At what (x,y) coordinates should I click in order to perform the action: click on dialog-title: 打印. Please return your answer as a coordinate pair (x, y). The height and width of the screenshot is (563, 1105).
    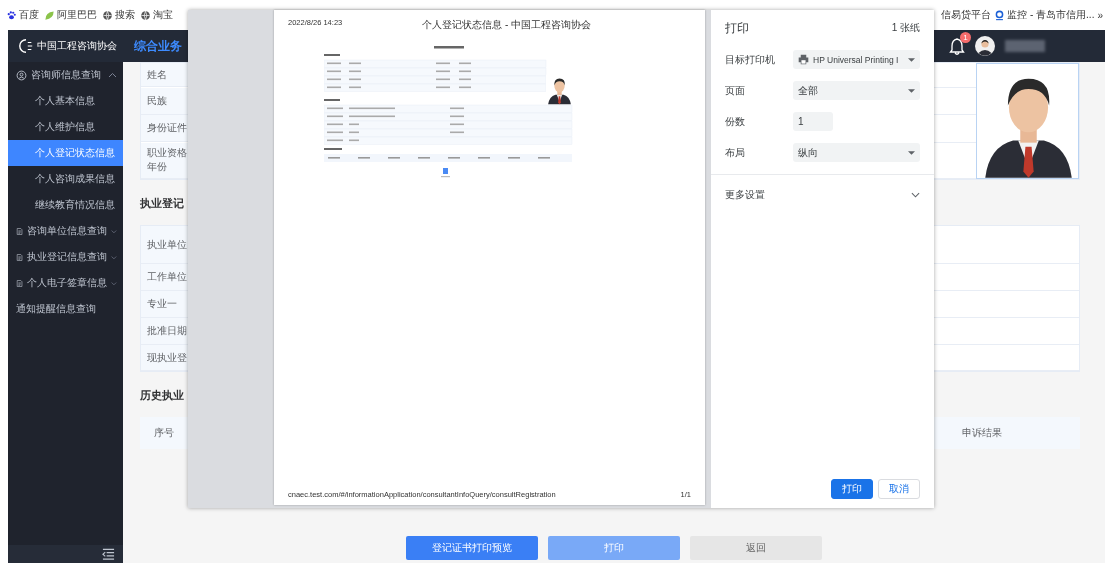
    Looking at the image, I should click on (737, 28).